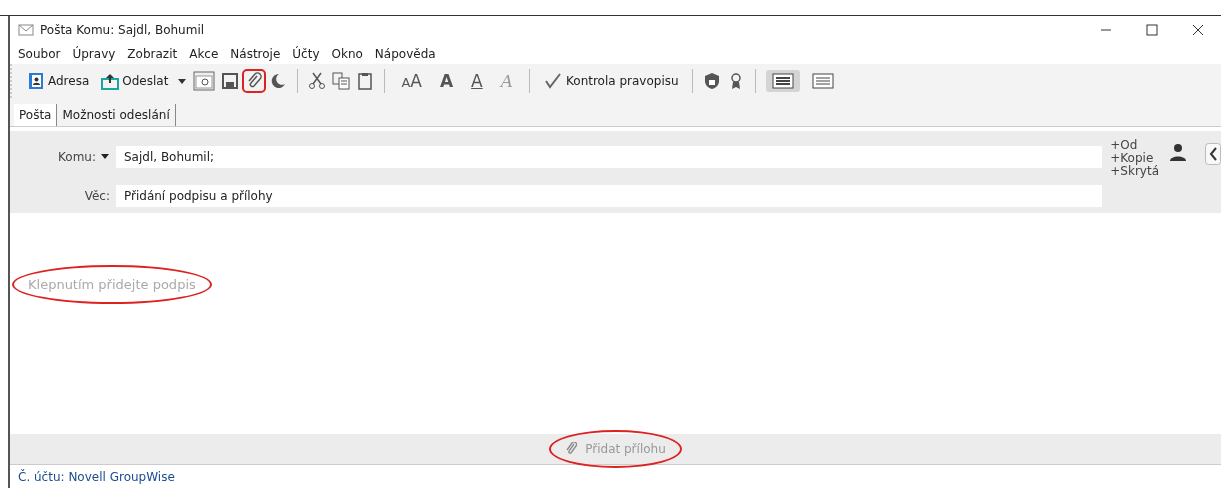 The image size is (1221, 488). I want to click on menu-item: Okno, so click(347, 54).